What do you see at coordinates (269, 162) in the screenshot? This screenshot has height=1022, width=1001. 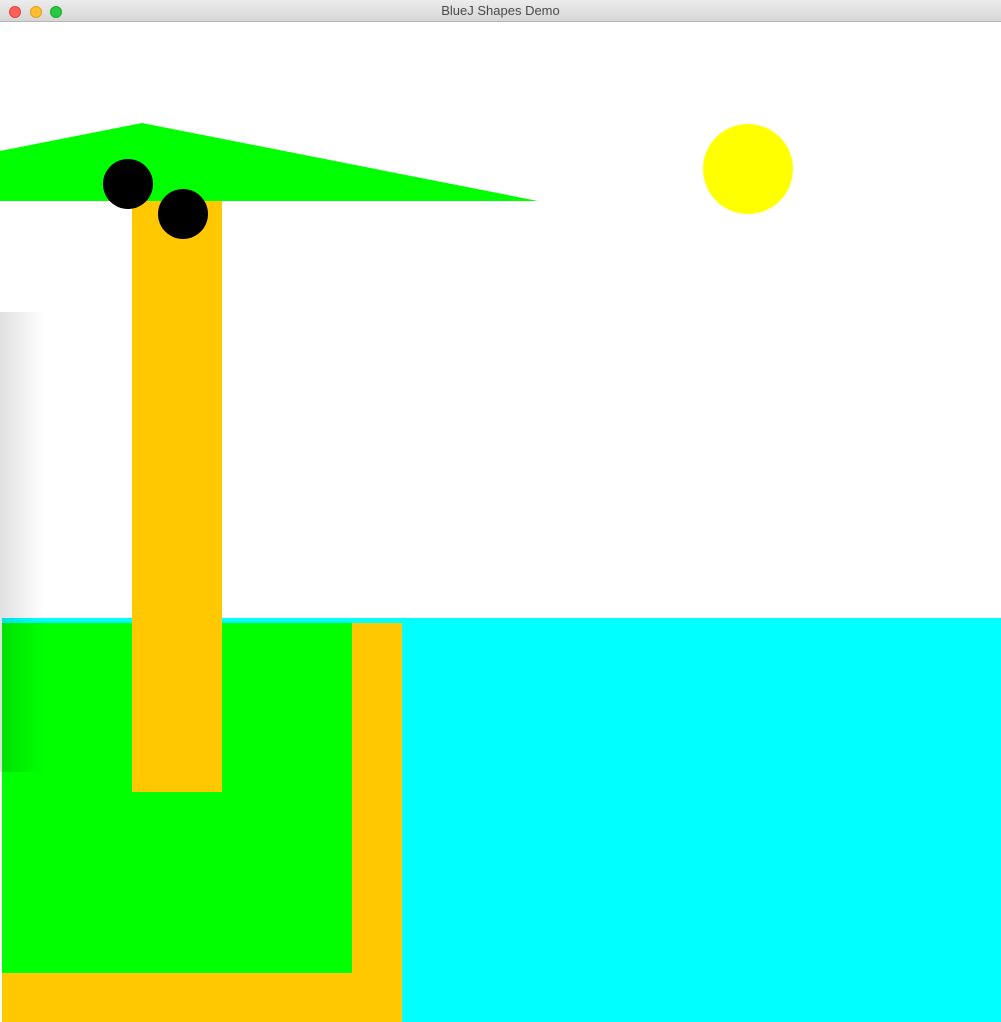 I see `palm-leaves-triangle` at bounding box center [269, 162].